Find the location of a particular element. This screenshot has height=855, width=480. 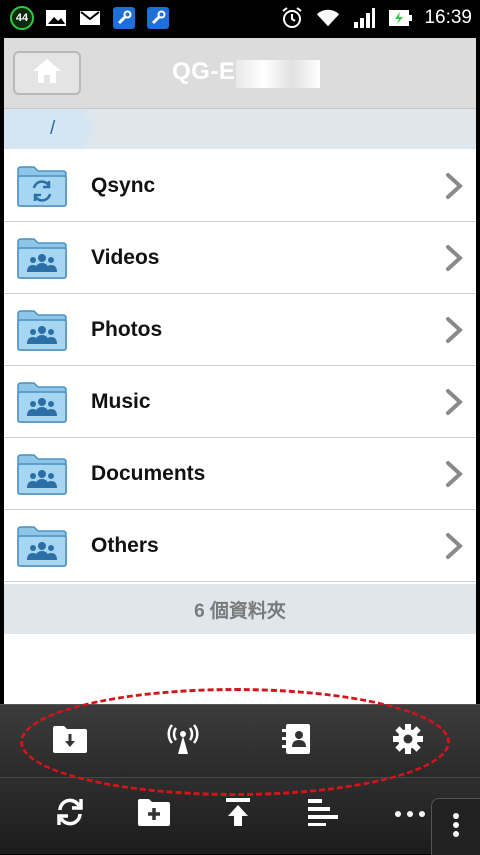

home-icon is located at coordinates (47, 73).